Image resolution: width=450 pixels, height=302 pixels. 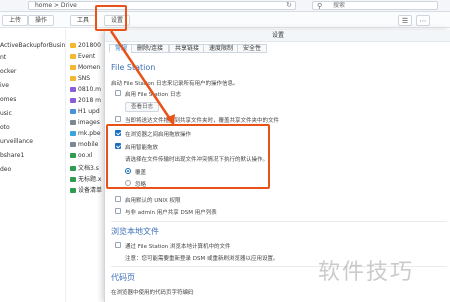 I want to click on annotation-box-drag-options, so click(x=188, y=156).